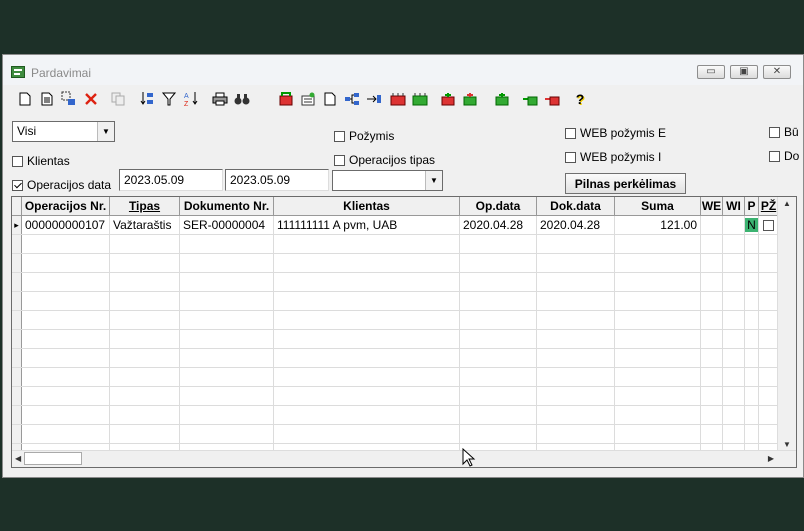 Image resolution: width=804 pixels, height=531 pixels. I want to click on do-checkbox, so click(774, 156).